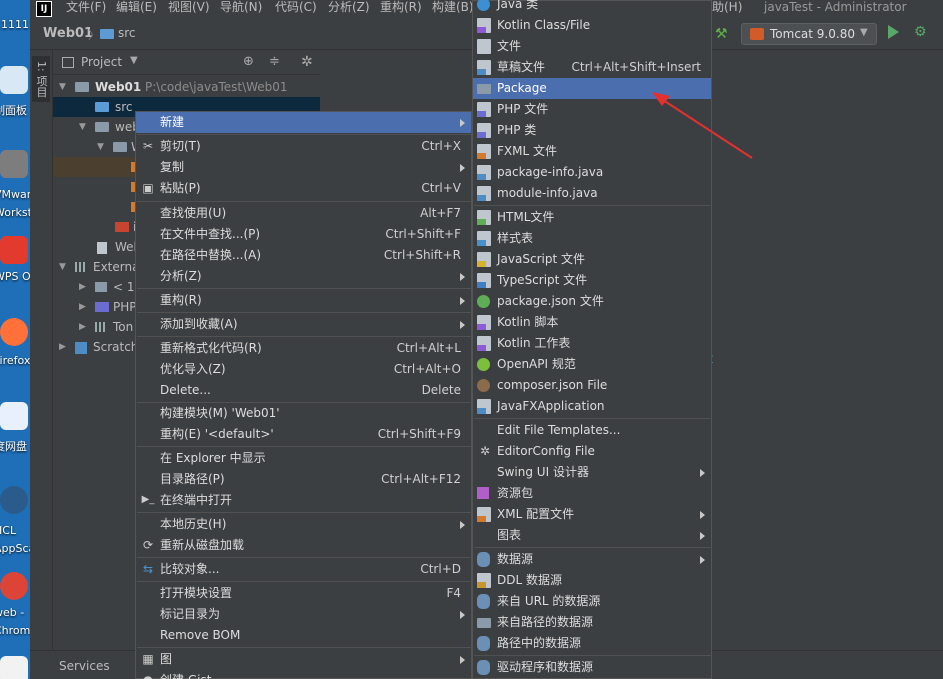 This screenshot has height=679, width=943. What do you see at coordinates (592, 364) in the screenshot?
I see `new-openapi-spec: OpenAPI 规范` at bounding box center [592, 364].